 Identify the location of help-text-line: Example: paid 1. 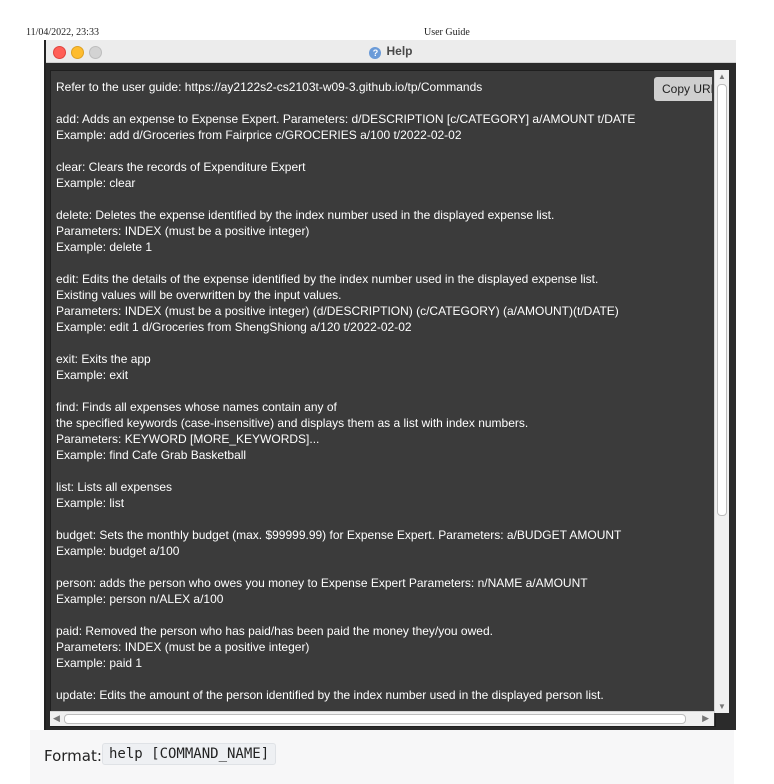
(99, 663).